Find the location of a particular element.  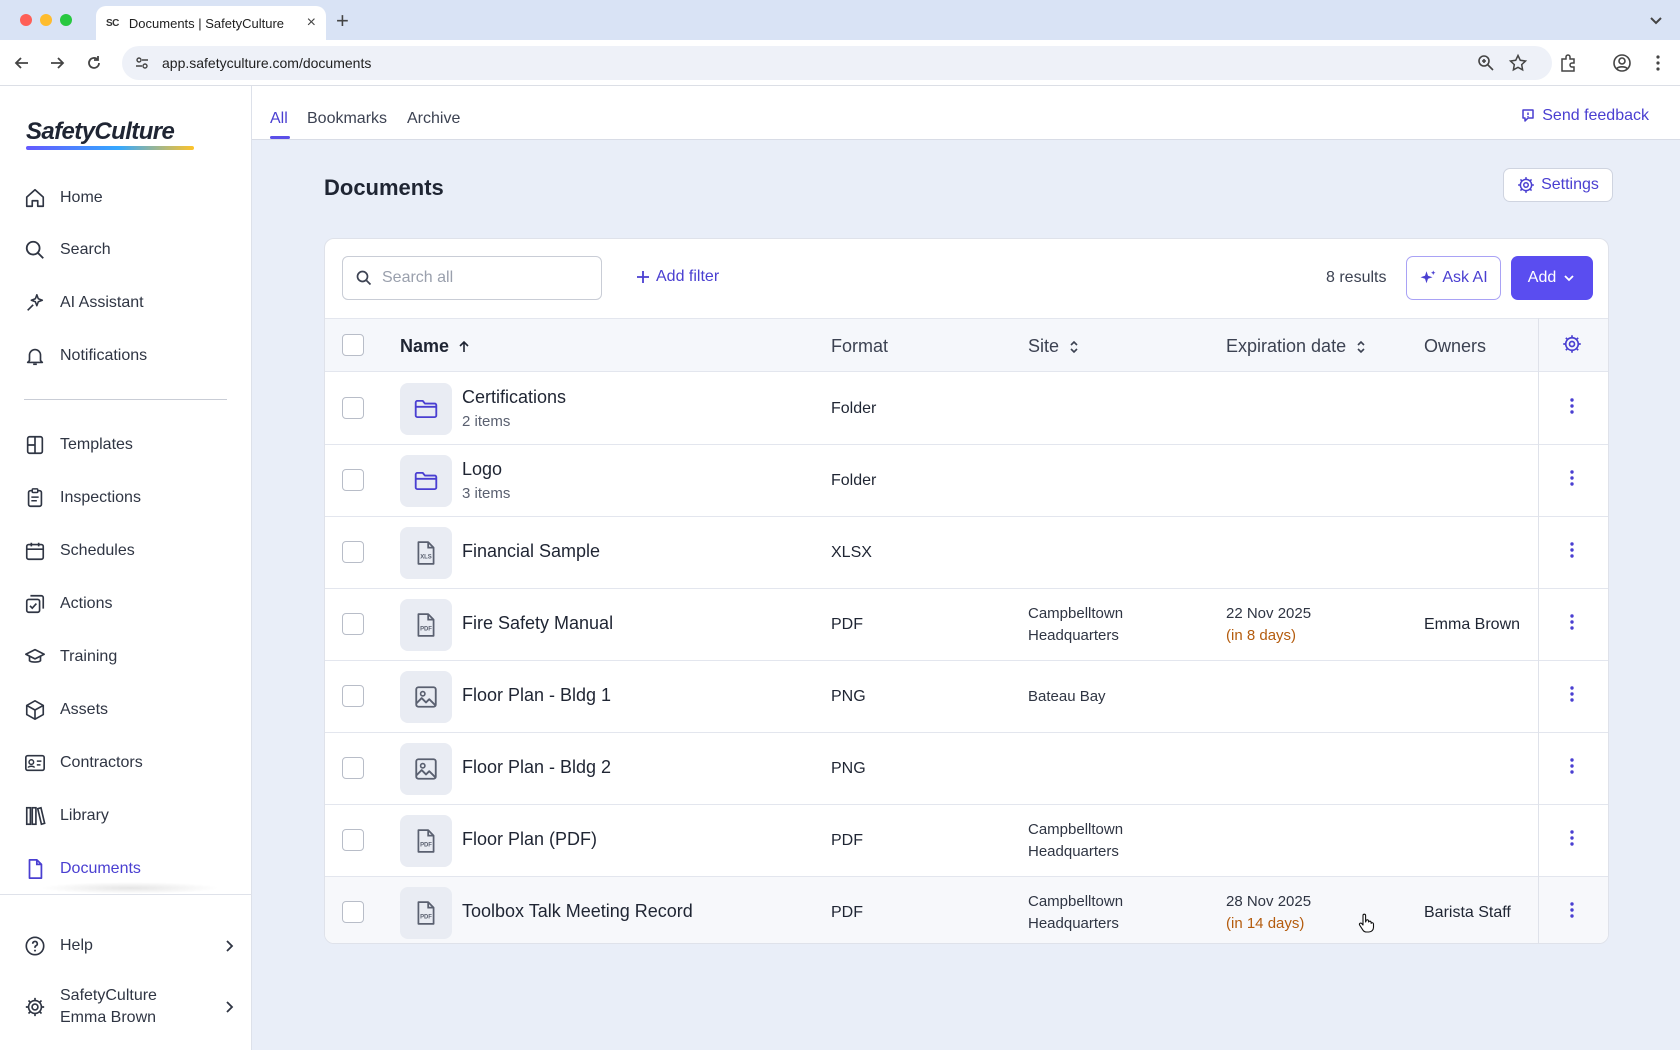

tab-search-chevron-icon is located at coordinates (1656, 20).